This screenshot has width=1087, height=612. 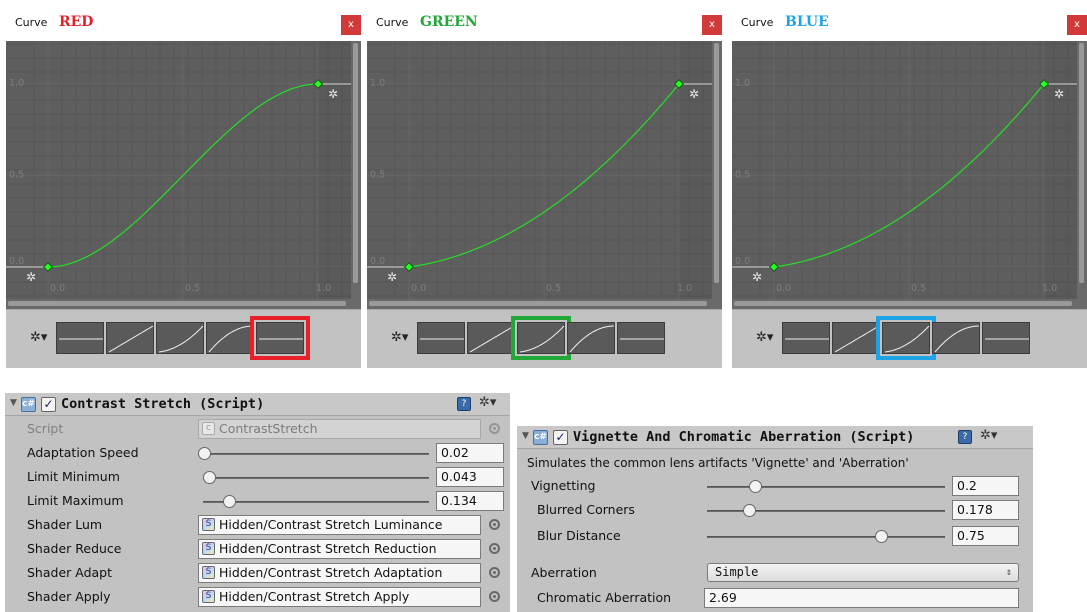 I want to click on value-field: 0.2, so click(x=985, y=486).